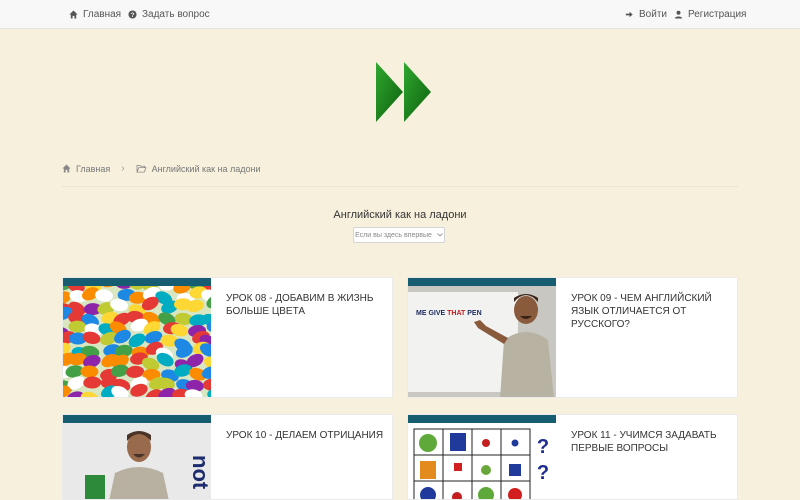 This screenshot has width=800, height=500. I want to click on user-icon, so click(678, 14).